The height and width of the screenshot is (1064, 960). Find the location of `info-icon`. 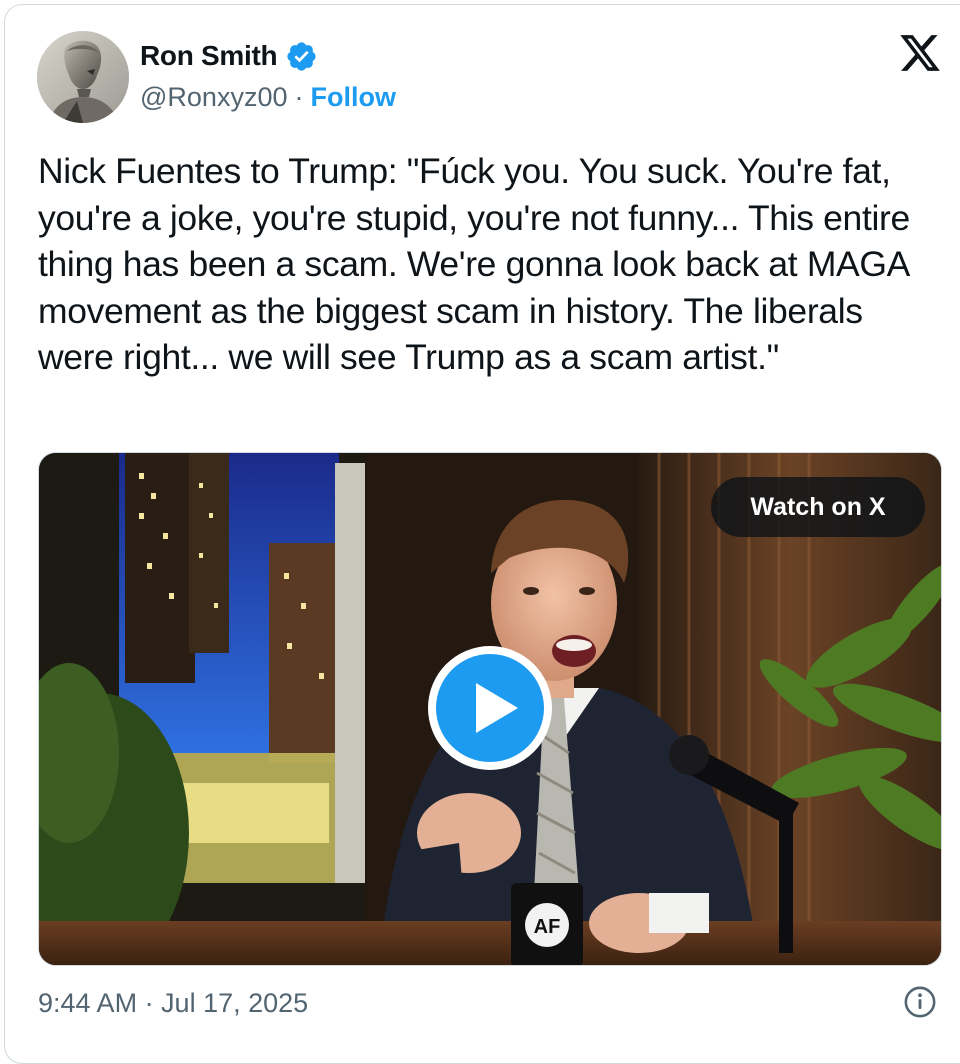

info-icon is located at coordinates (920, 1002).